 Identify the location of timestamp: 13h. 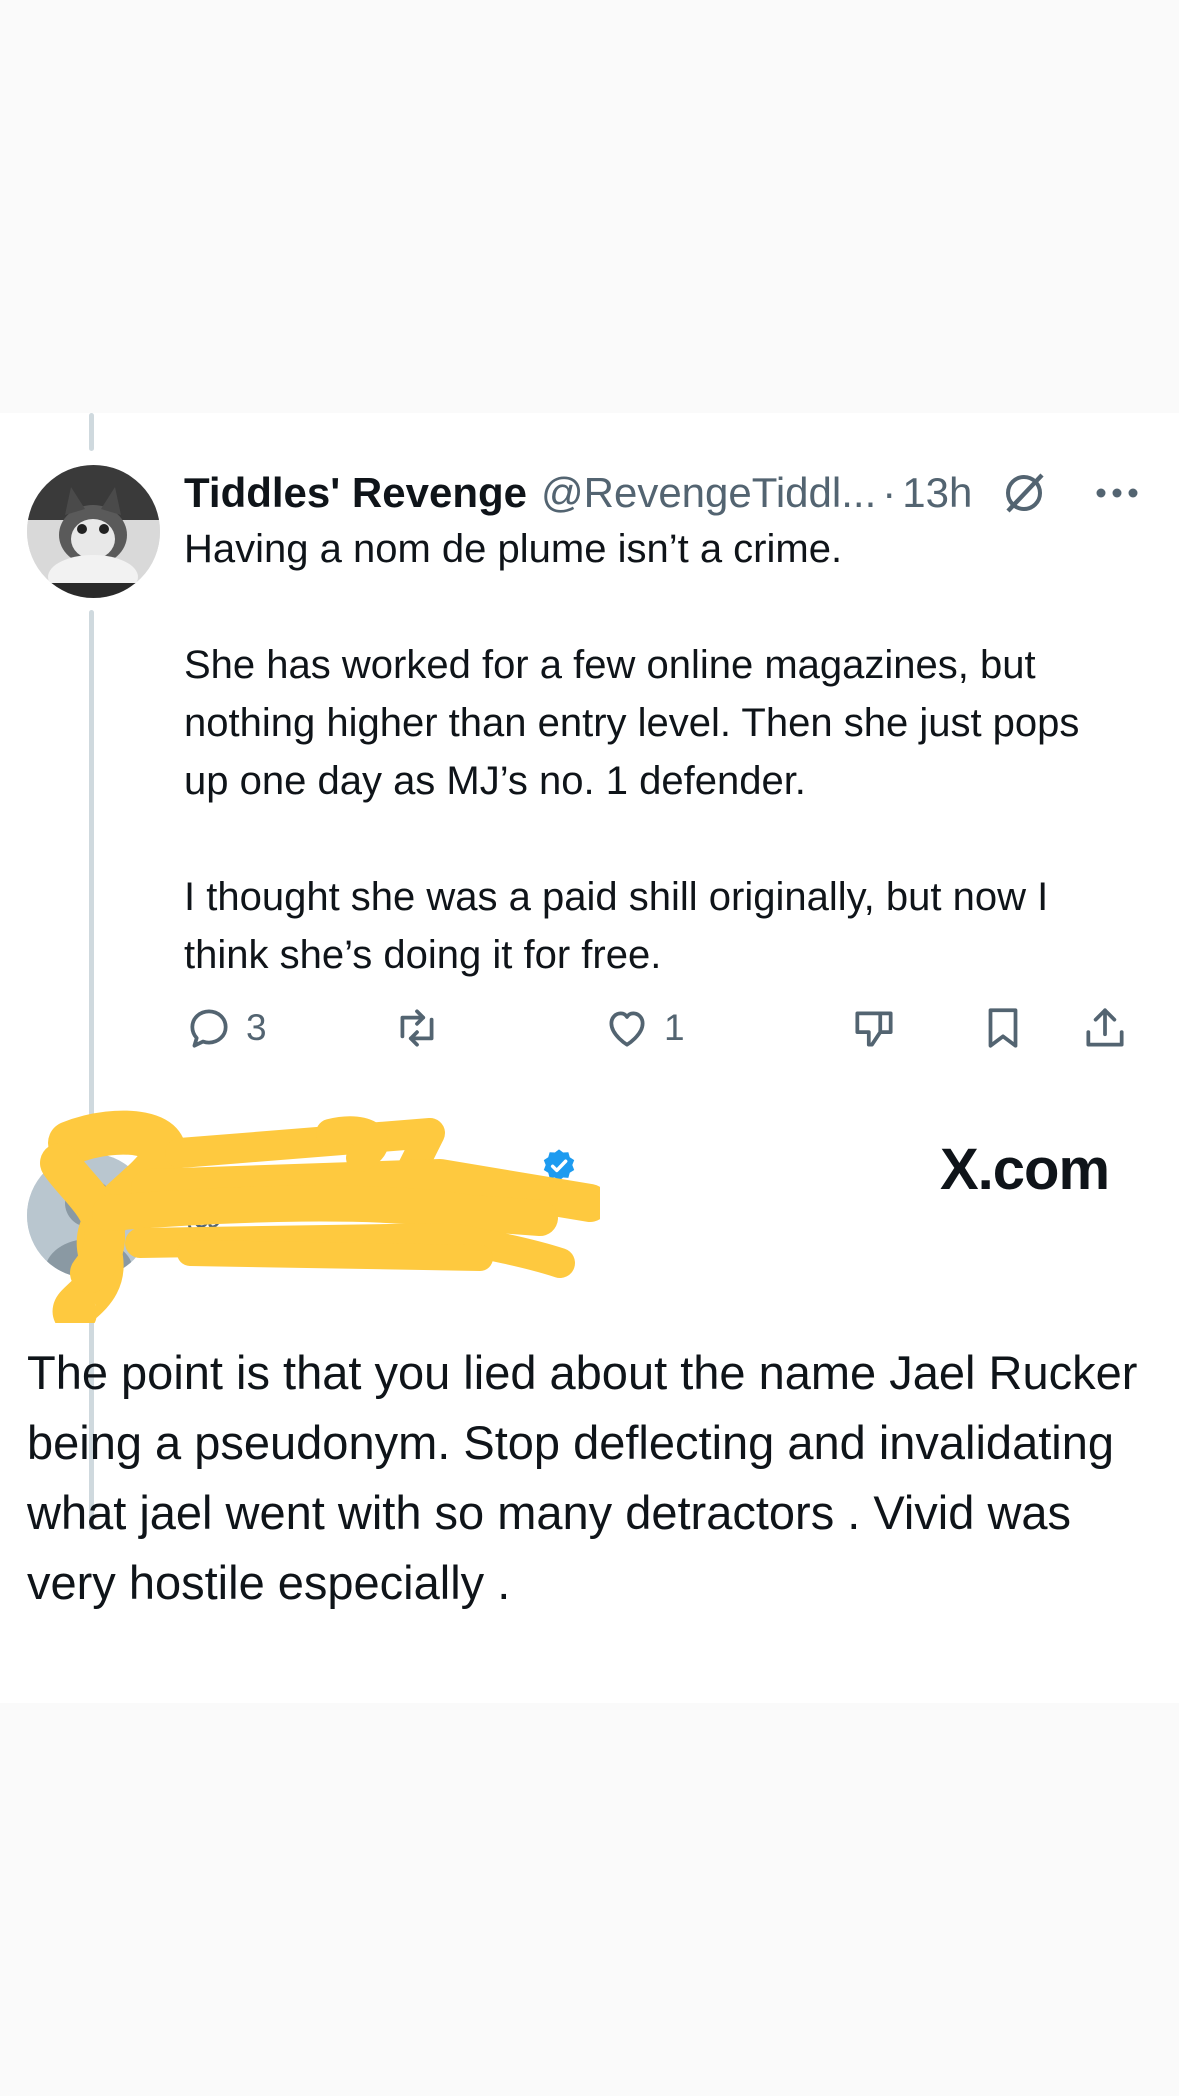
(937, 493).